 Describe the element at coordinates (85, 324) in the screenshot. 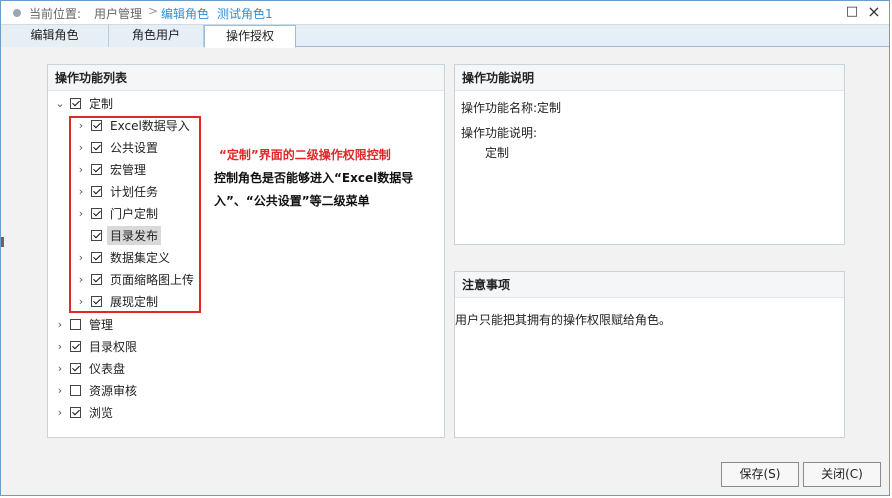

I see `tree-node-management: › 管理` at that location.